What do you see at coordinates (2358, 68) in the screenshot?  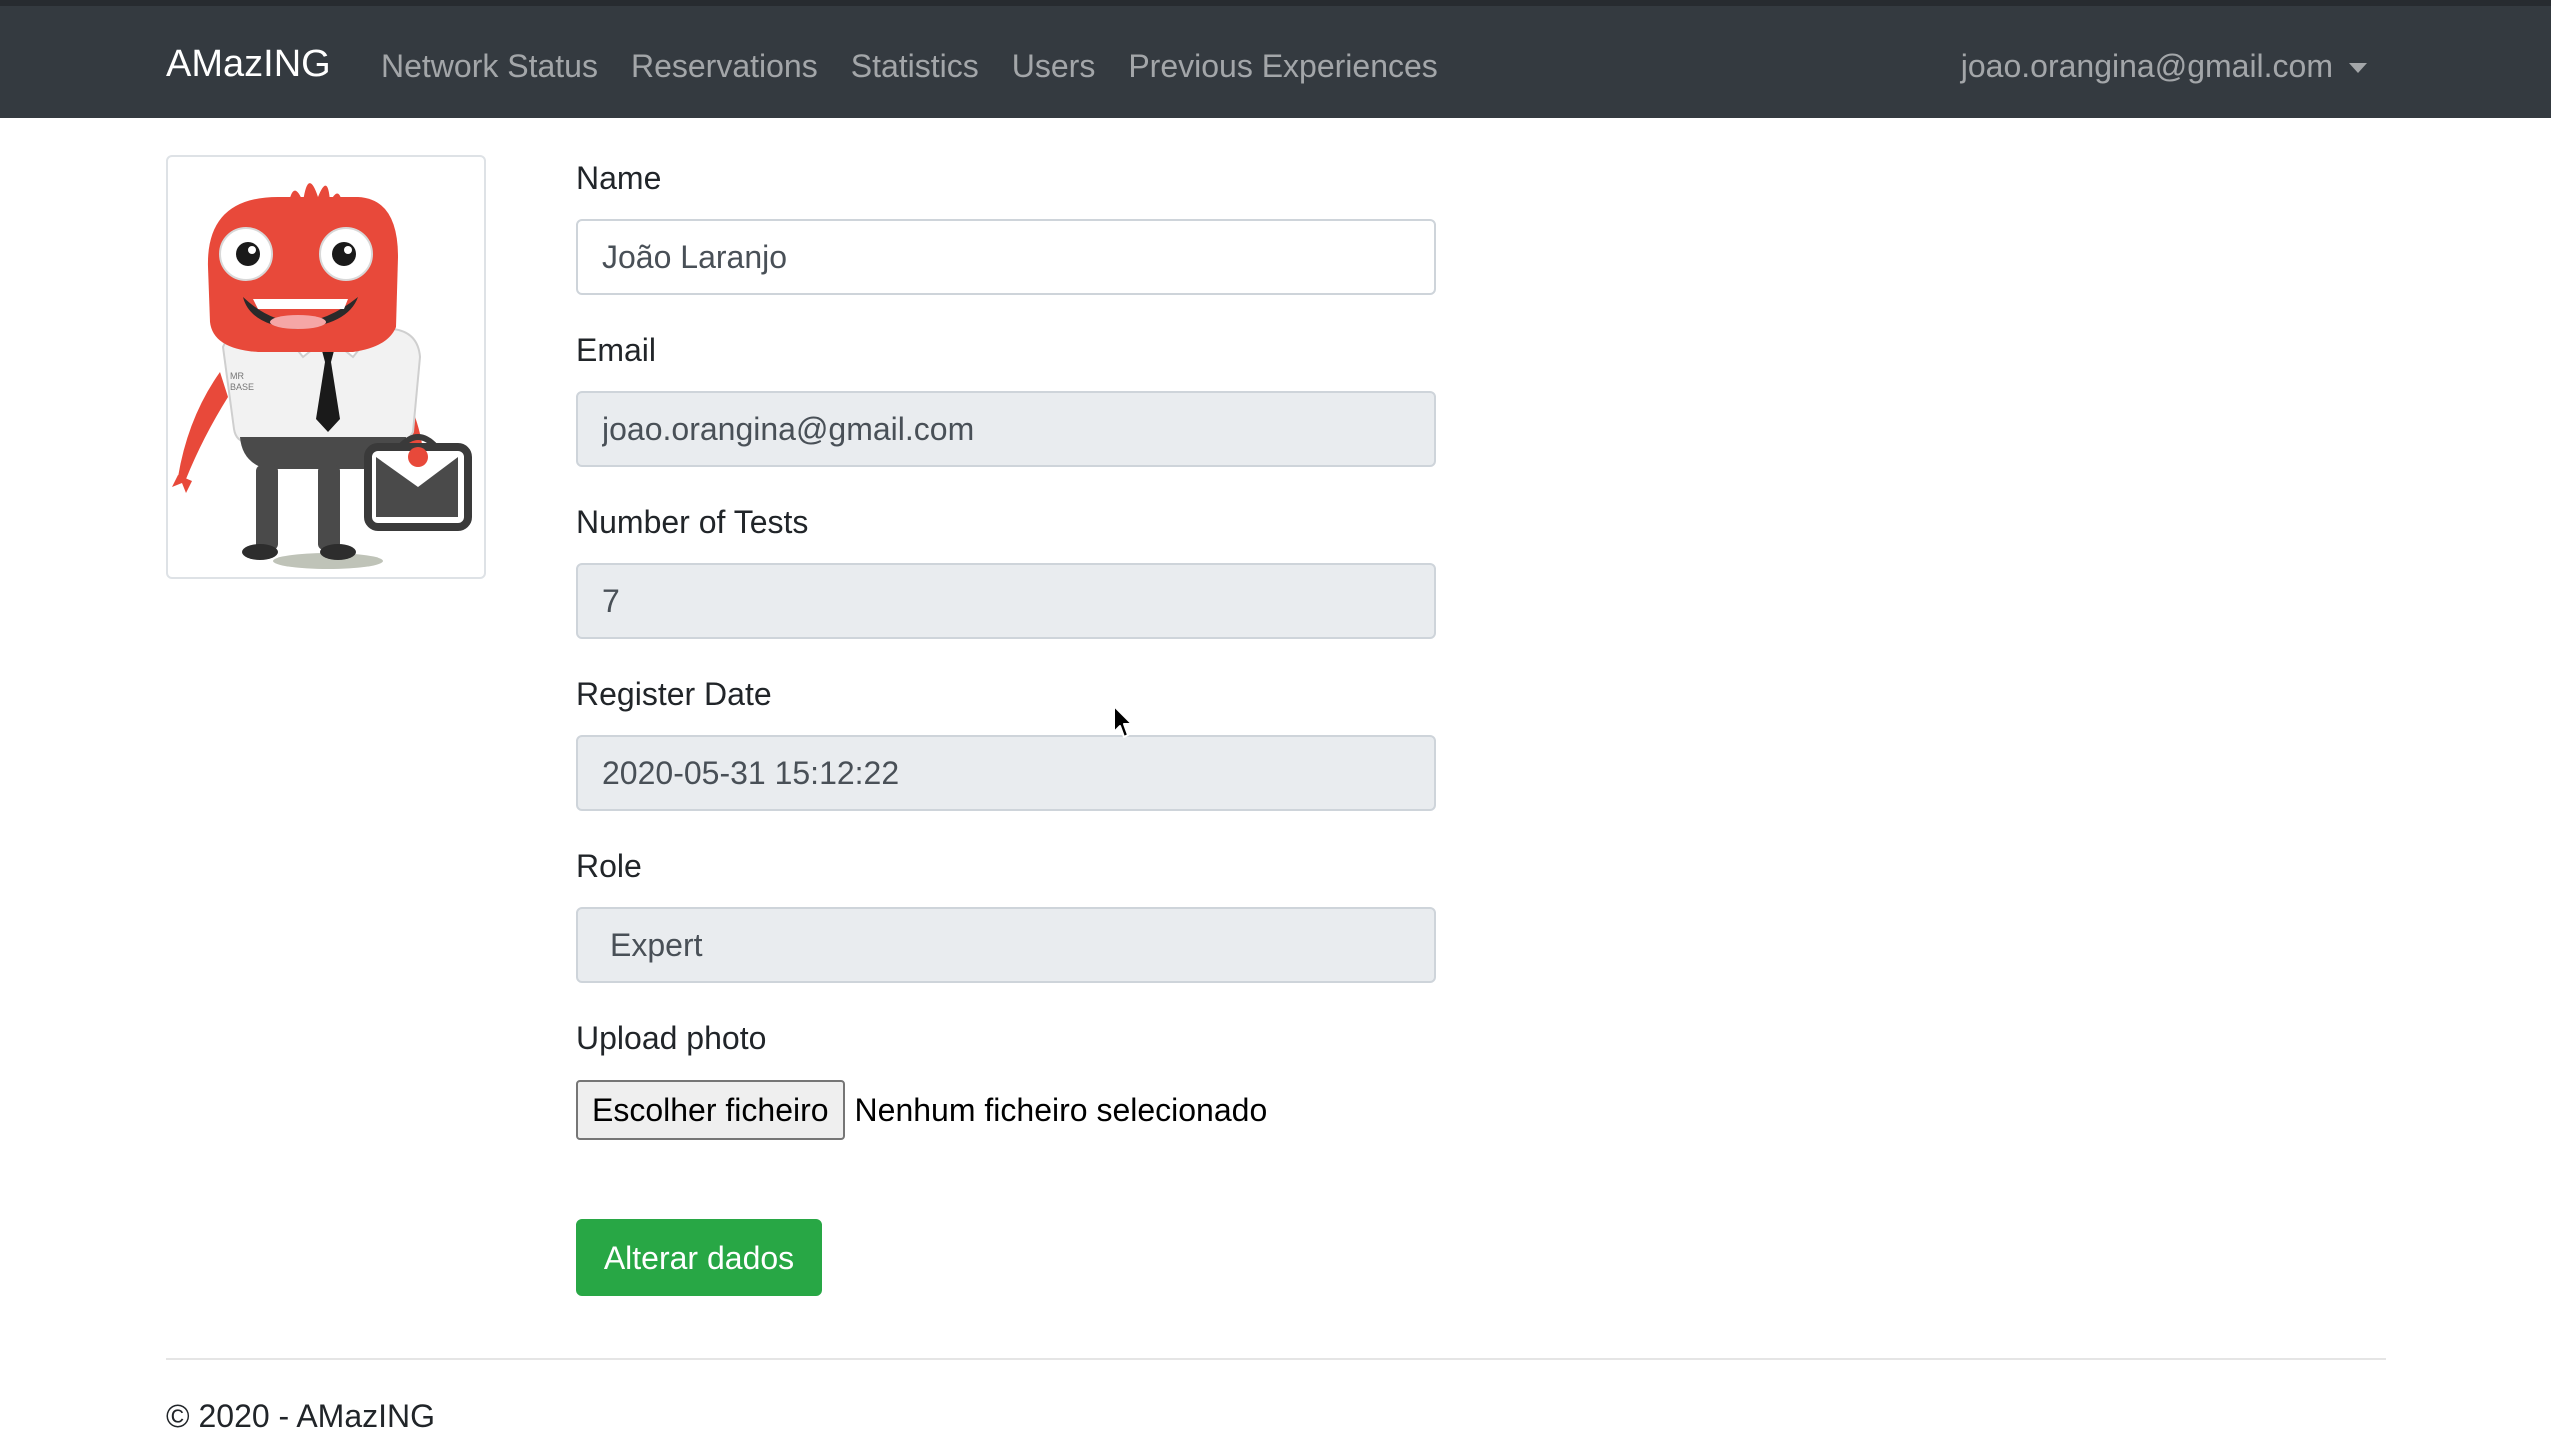 I see `caret-down-icon` at bounding box center [2358, 68].